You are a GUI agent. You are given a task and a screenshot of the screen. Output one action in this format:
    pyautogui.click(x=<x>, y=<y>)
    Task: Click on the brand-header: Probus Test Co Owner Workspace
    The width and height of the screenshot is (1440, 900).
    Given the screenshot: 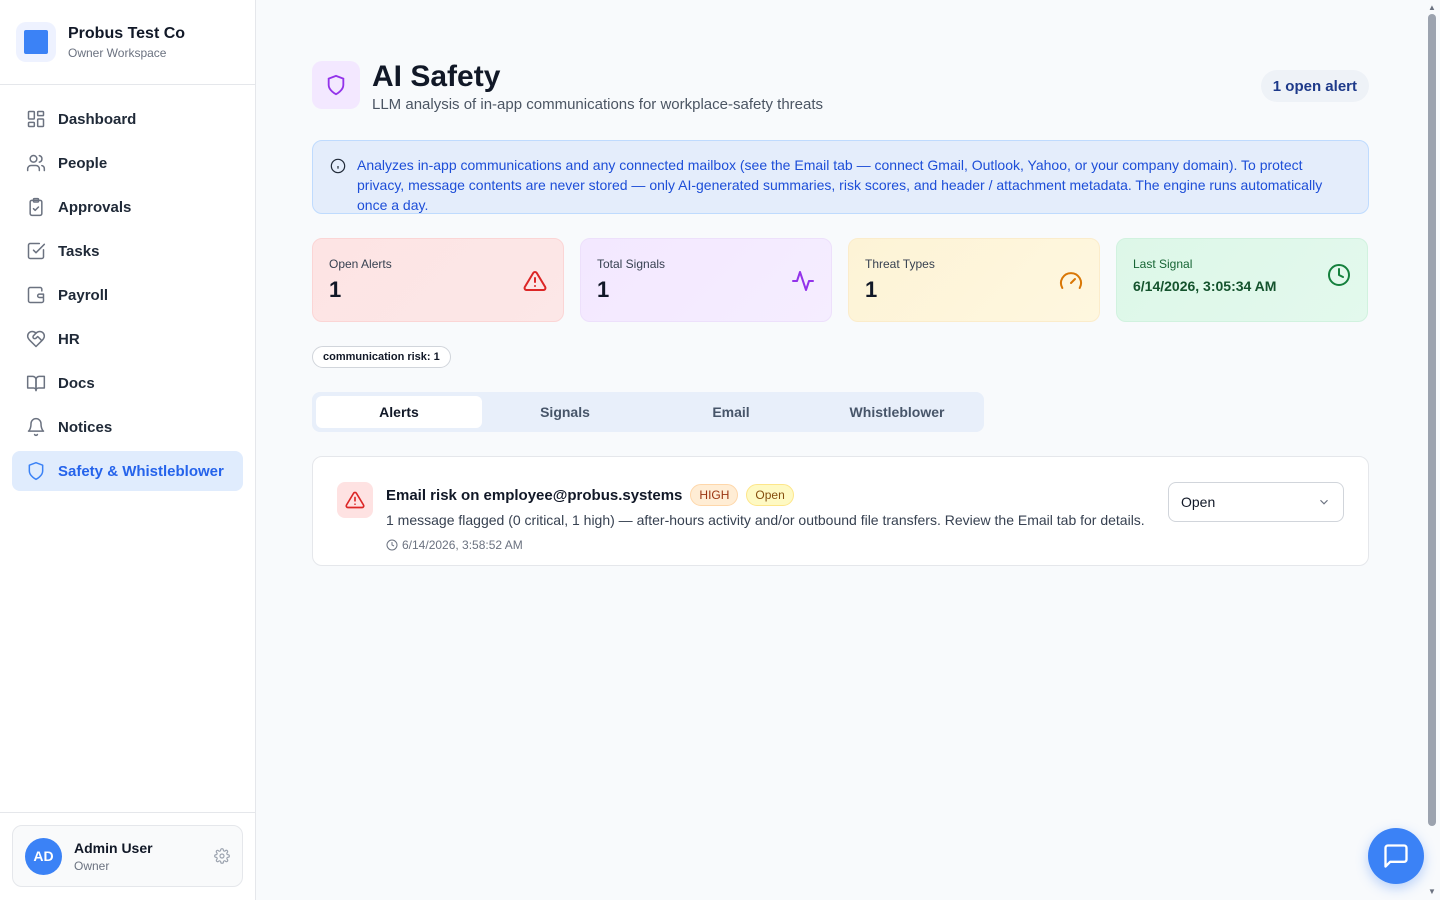 What is the action you would take?
    pyautogui.click(x=127, y=42)
    